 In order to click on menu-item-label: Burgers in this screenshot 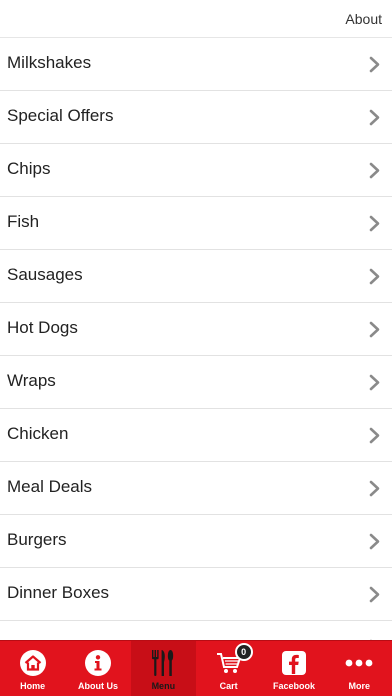, I will do `click(37, 539)`.